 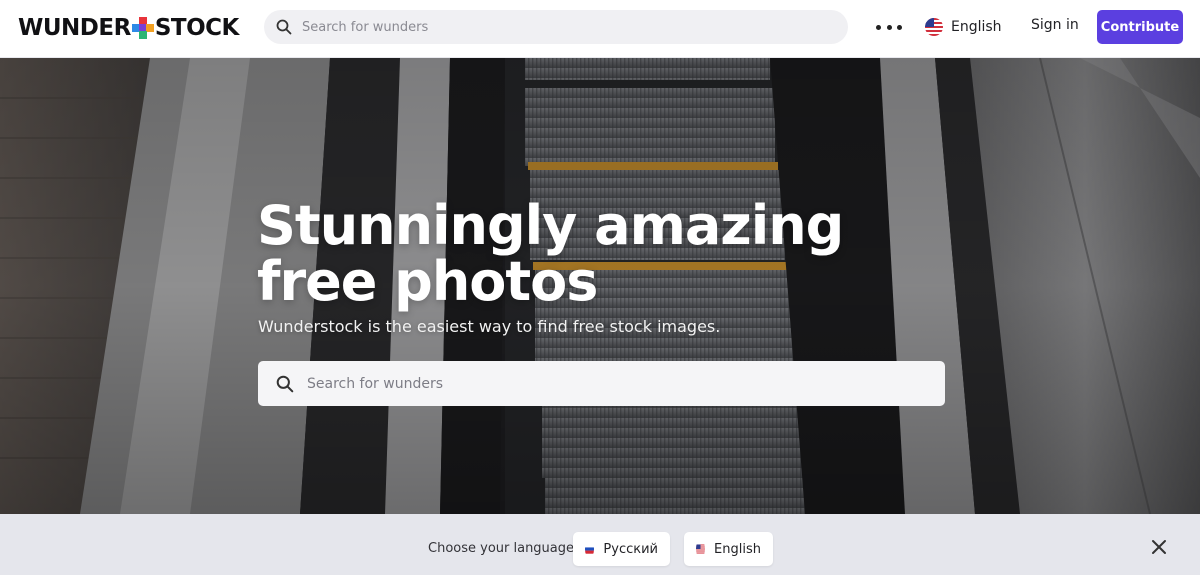 What do you see at coordinates (737, 549) in the screenshot?
I see `language-option-label: English` at bounding box center [737, 549].